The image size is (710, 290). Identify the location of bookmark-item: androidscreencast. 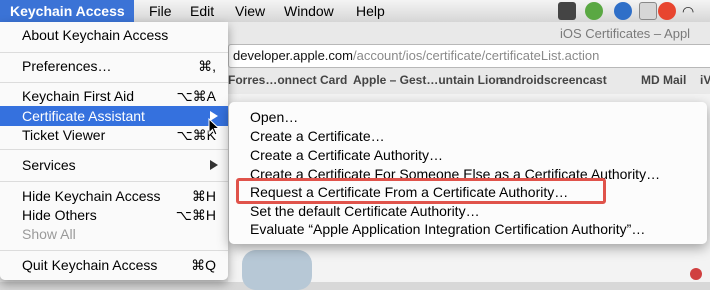
(553, 80).